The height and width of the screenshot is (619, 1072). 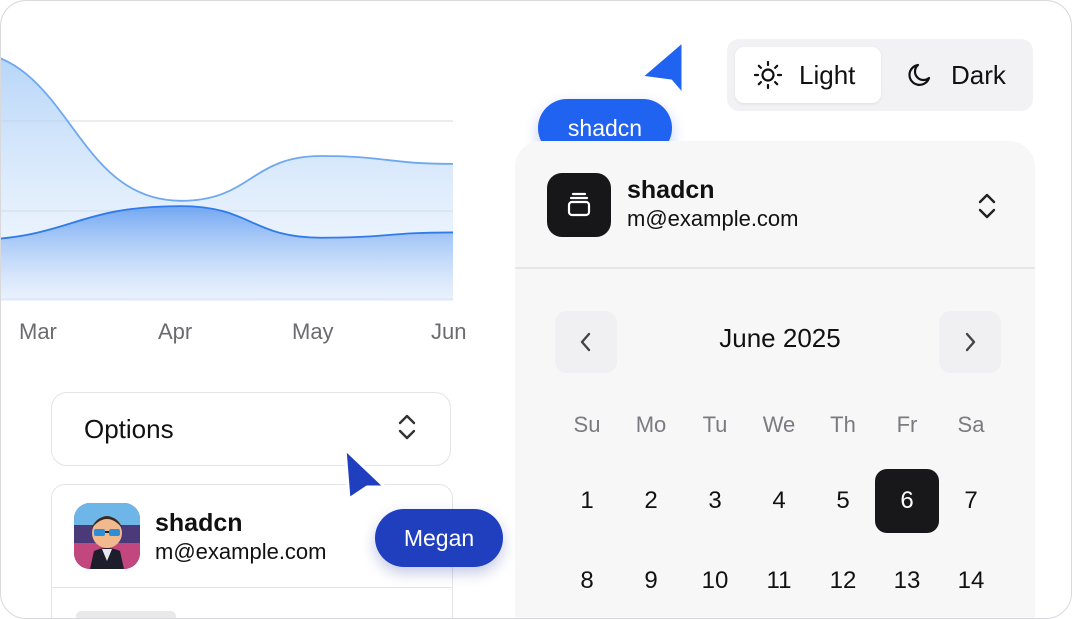 I want to click on calendar-day: 8, so click(x=587, y=581).